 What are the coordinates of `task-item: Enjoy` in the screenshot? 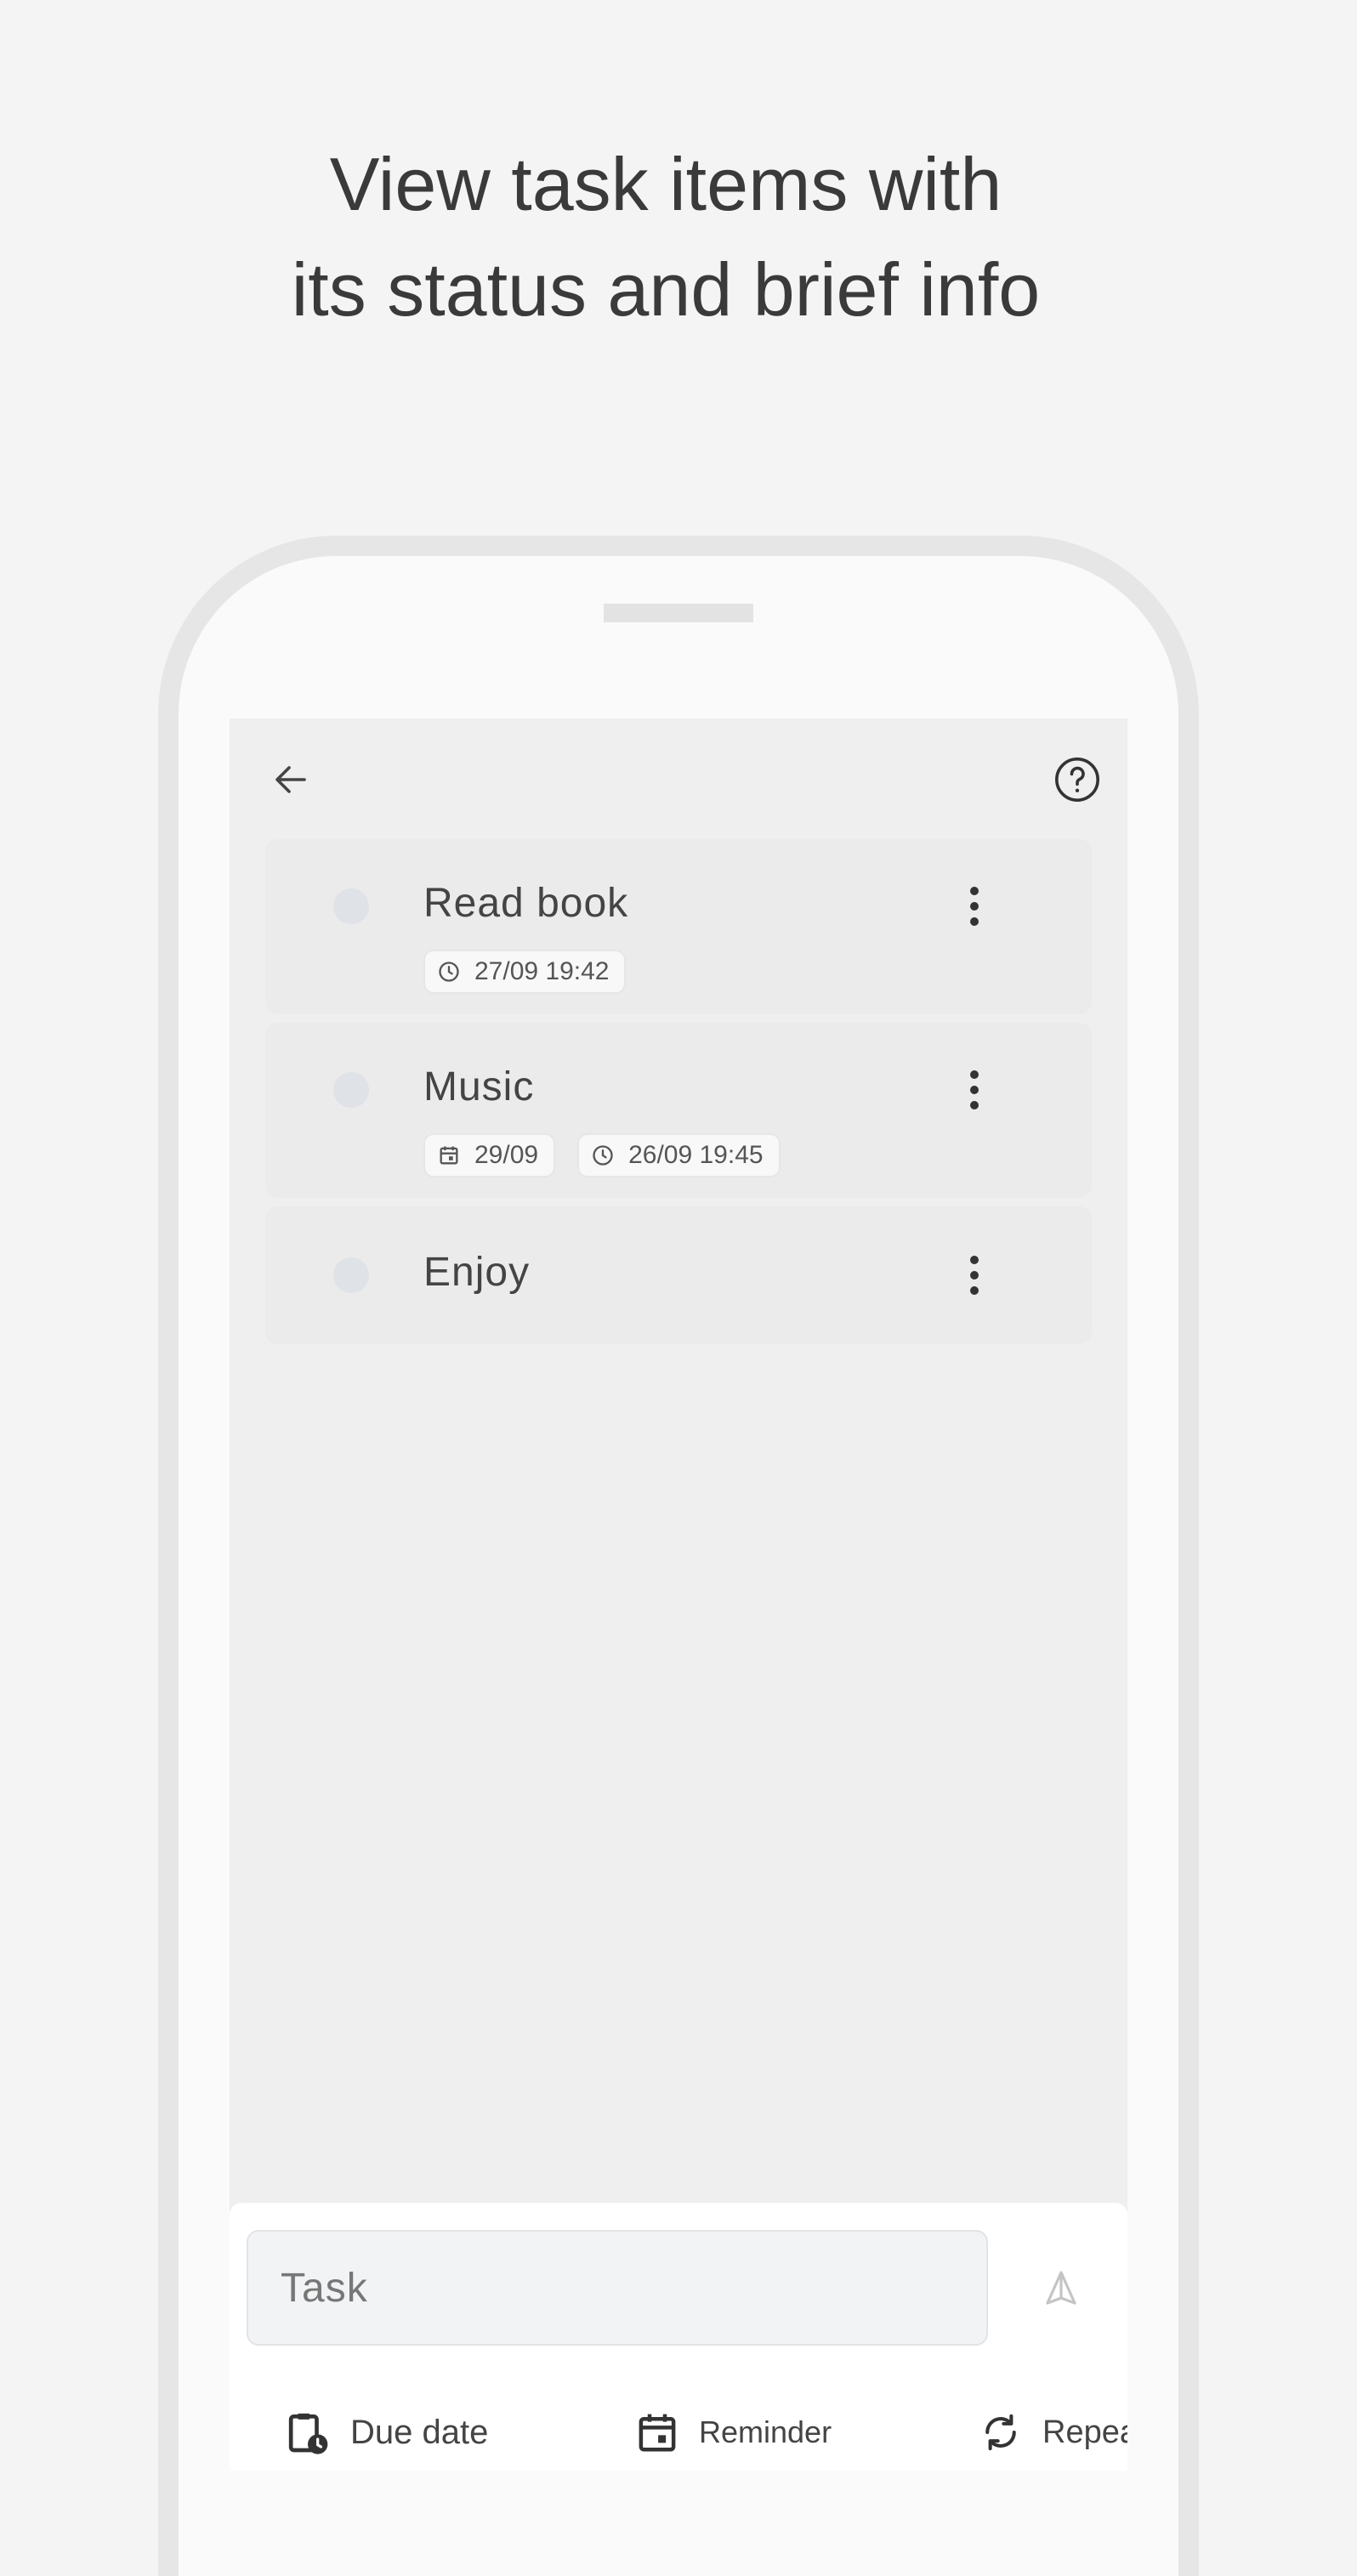 It's located at (678, 1275).